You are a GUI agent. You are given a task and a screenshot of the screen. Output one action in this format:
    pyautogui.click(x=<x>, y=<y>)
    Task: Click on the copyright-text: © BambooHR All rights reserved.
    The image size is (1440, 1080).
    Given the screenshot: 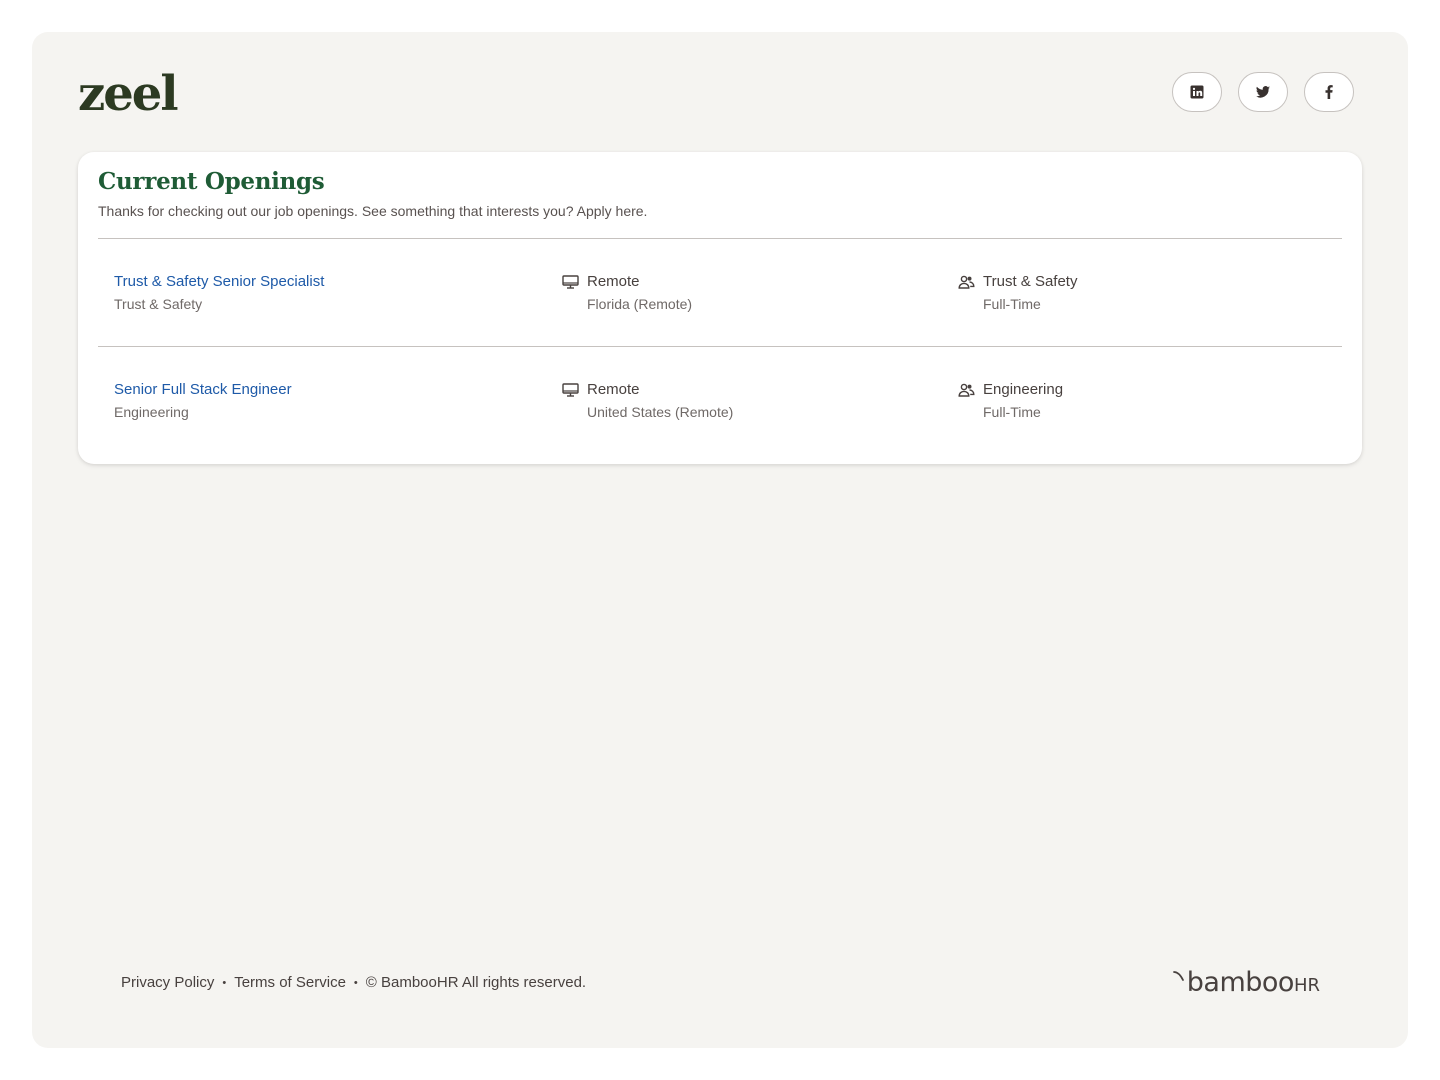 What is the action you would take?
    pyautogui.click(x=476, y=982)
    